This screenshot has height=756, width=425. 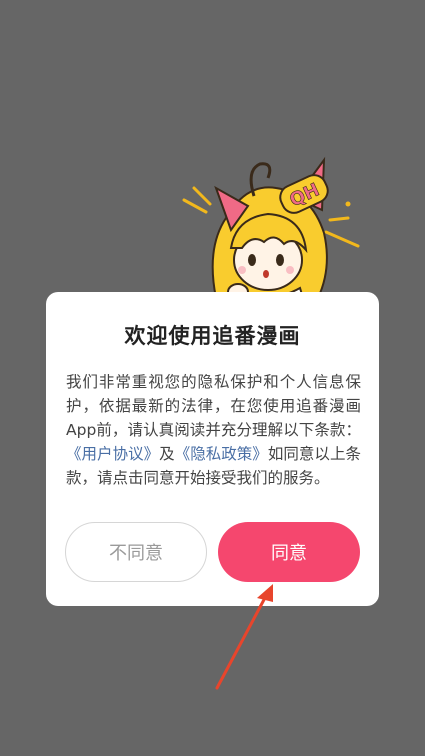 I want to click on mascot-illustration: QH, so click(x=271, y=232).